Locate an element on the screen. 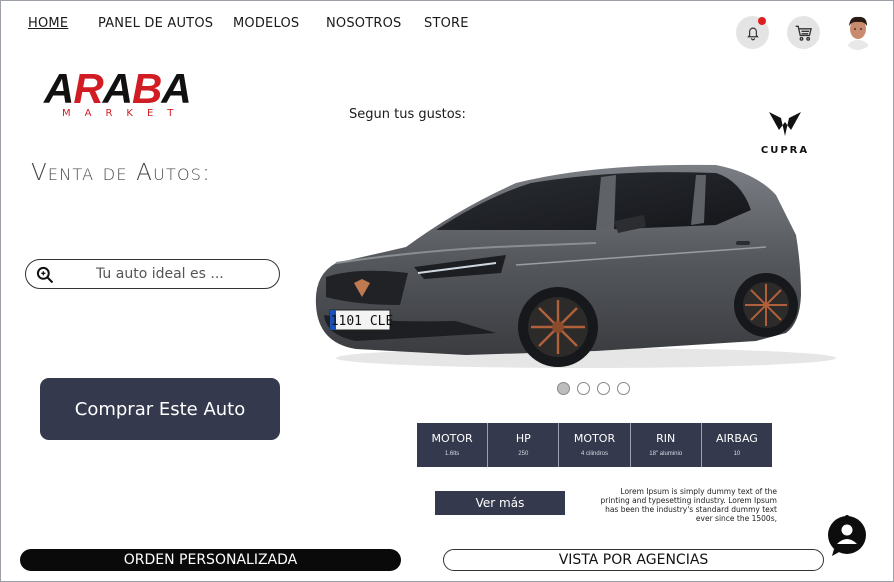 The image size is (894, 582). user-photo is located at coordinates (858, 33).